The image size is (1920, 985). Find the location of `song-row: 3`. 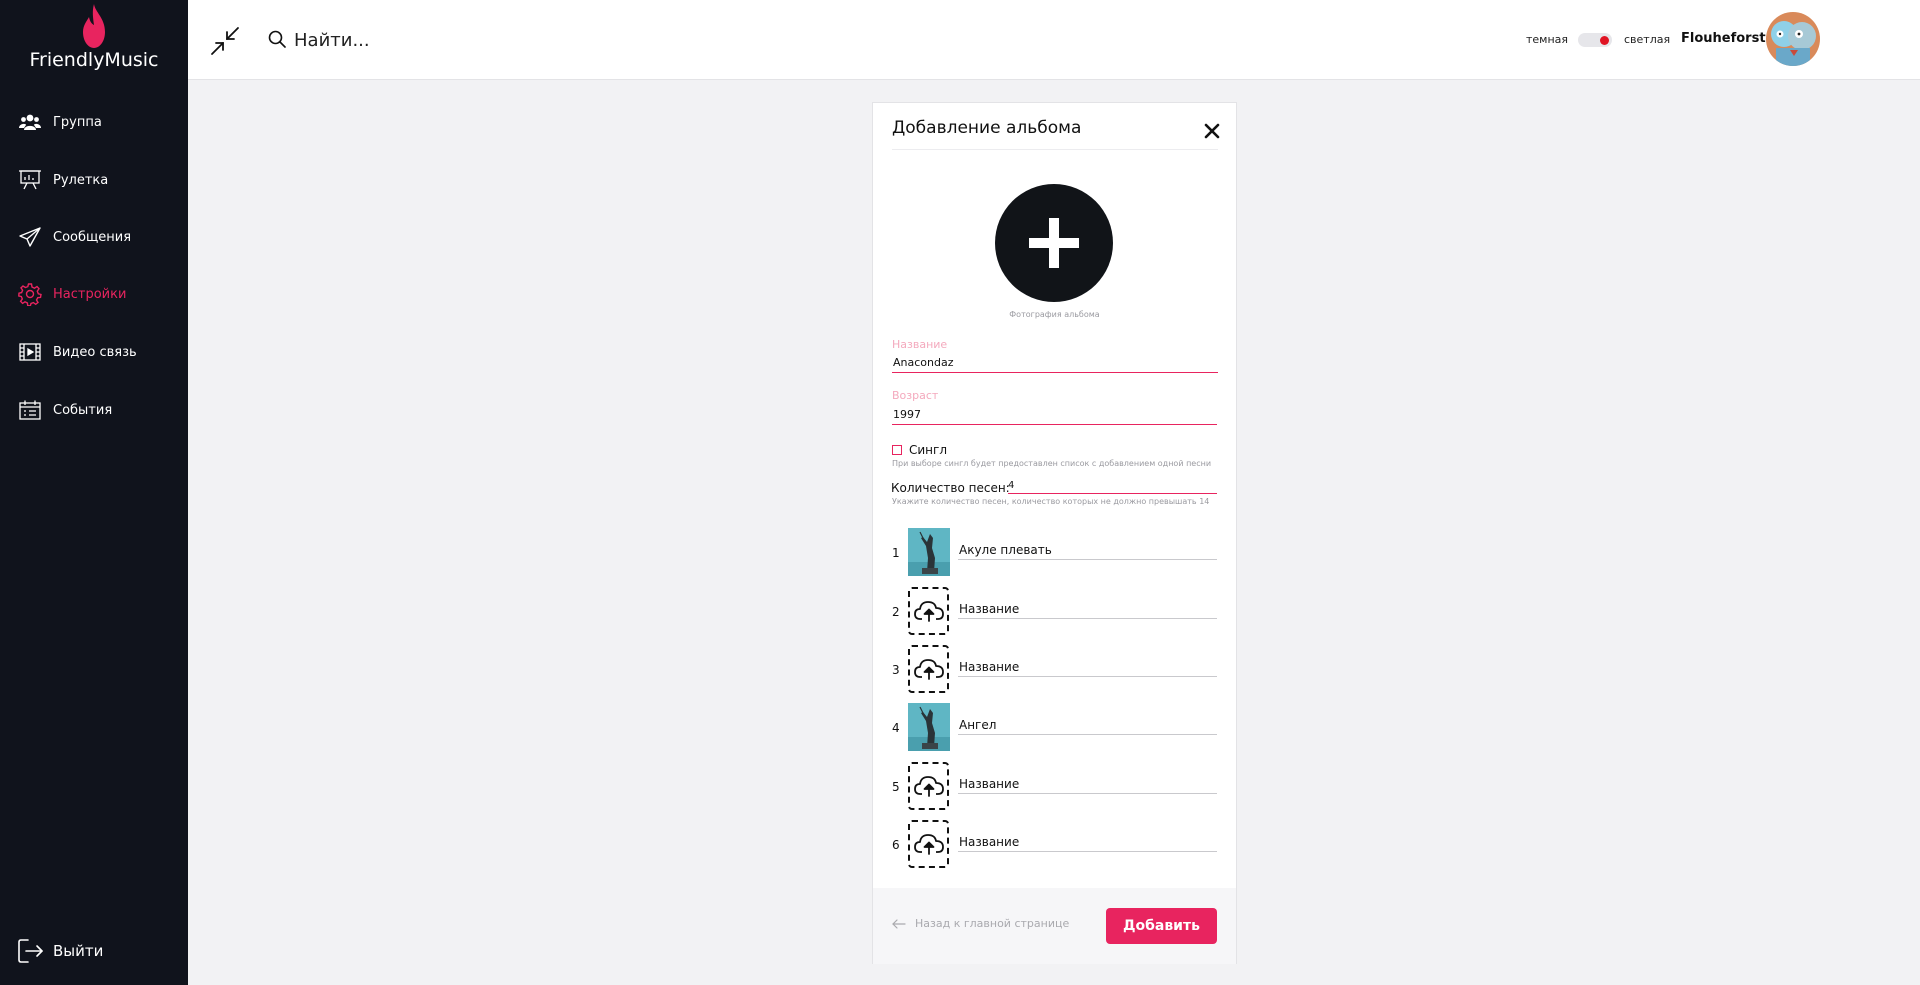

song-row: 3 is located at coordinates (1054, 670).